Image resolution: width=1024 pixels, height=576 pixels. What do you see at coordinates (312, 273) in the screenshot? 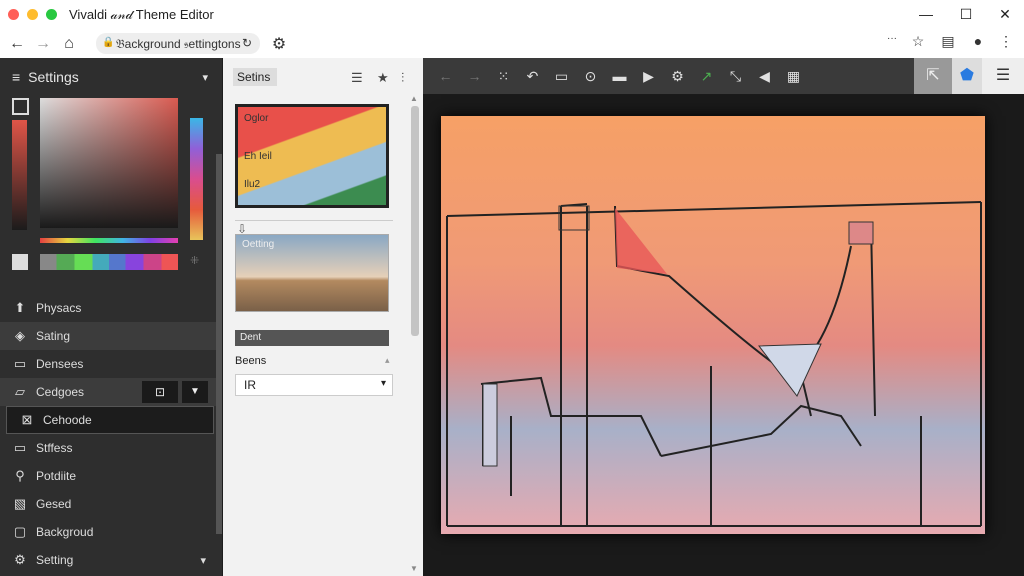
I see `background-image-card: Oetting` at bounding box center [312, 273].